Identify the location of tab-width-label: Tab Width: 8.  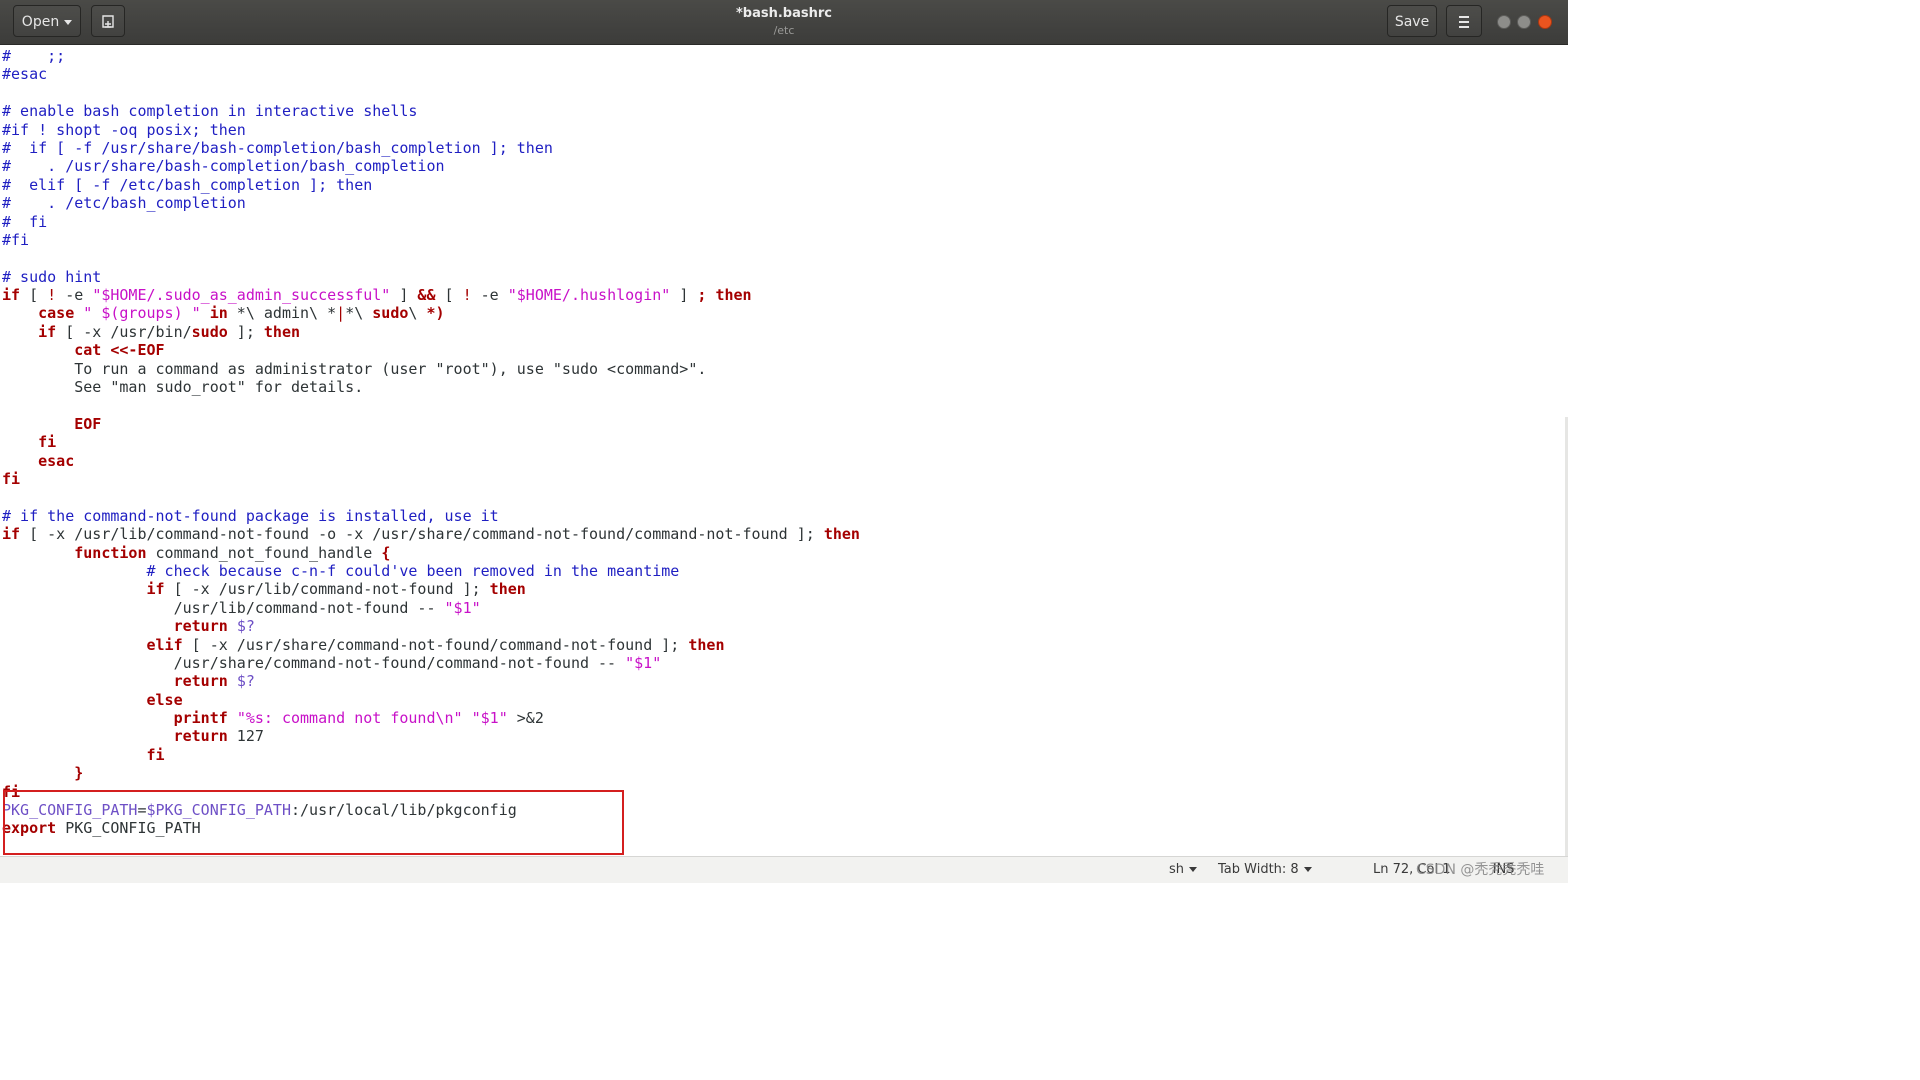
(1258, 869).